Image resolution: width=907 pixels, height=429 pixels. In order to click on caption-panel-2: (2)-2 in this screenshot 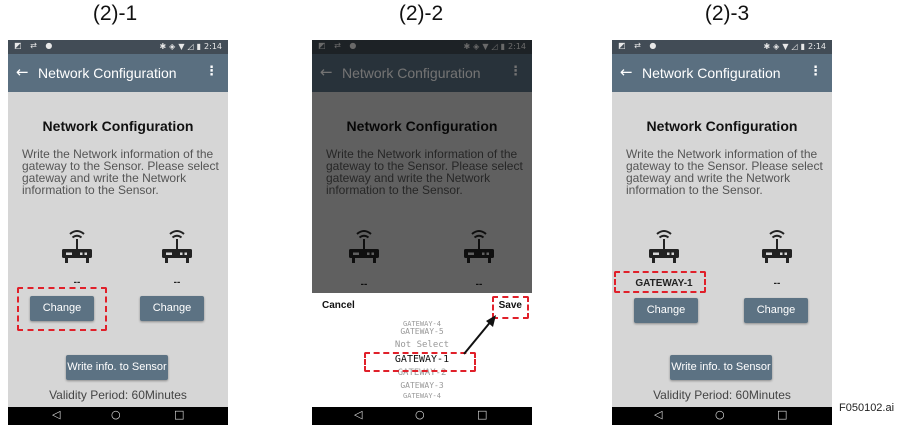, I will do `click(421, 13)`.